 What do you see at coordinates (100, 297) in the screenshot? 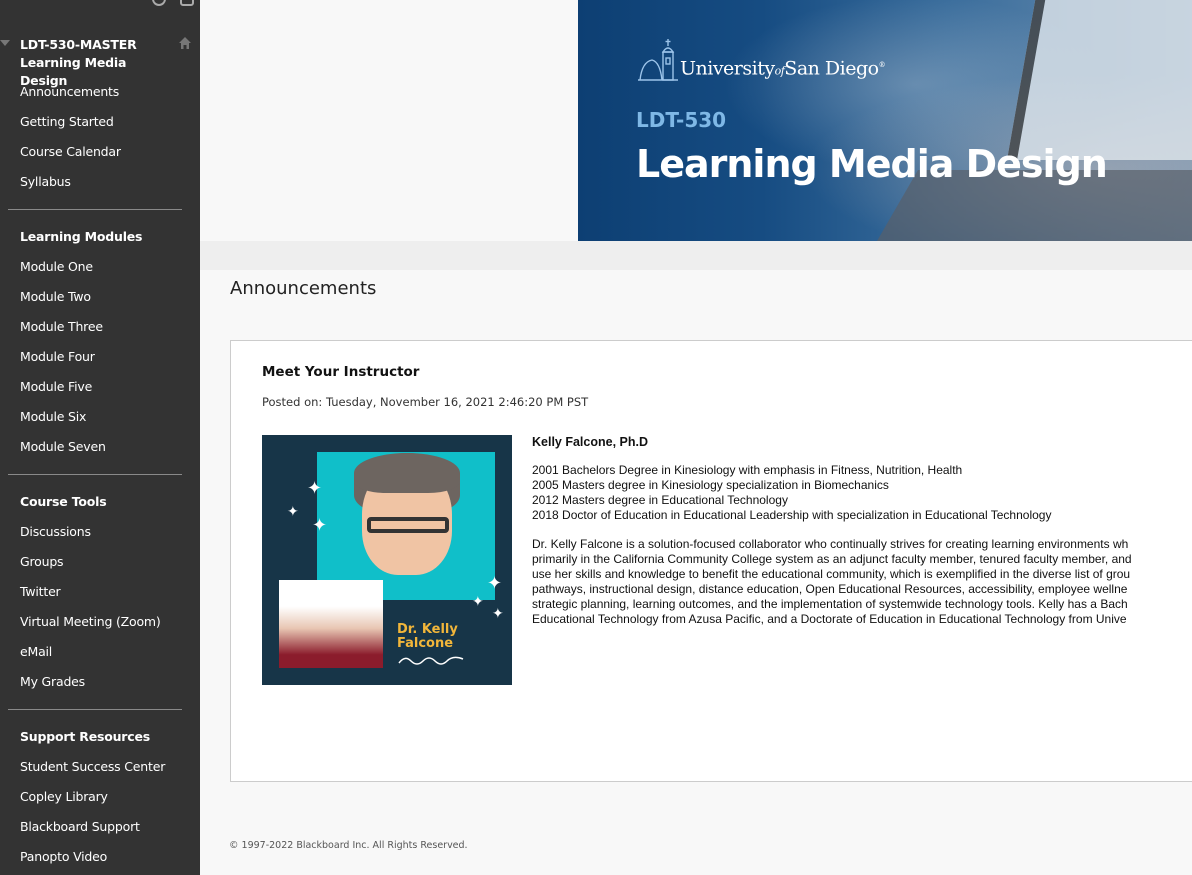
I see `sidebar-item-module-two: Module Two` at bounding box center [100, 297].